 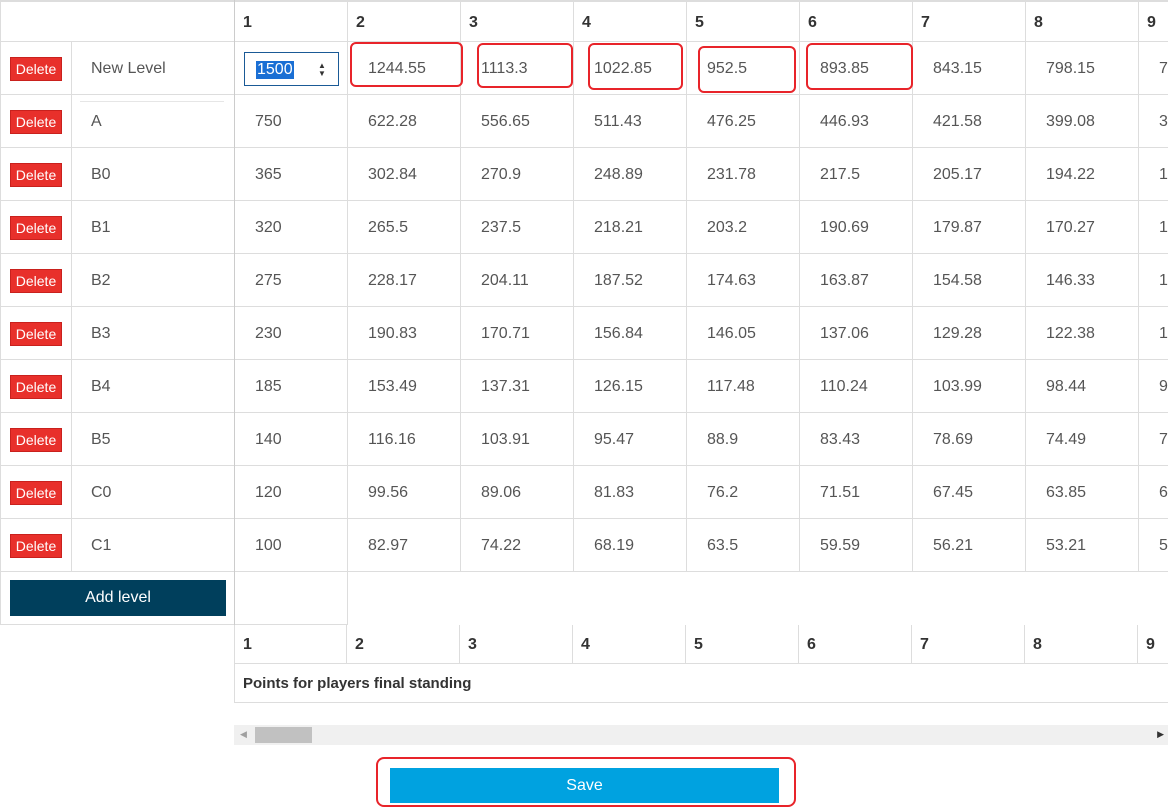 I want to click on table-cell: 302.84, so click(x=404, y=174).